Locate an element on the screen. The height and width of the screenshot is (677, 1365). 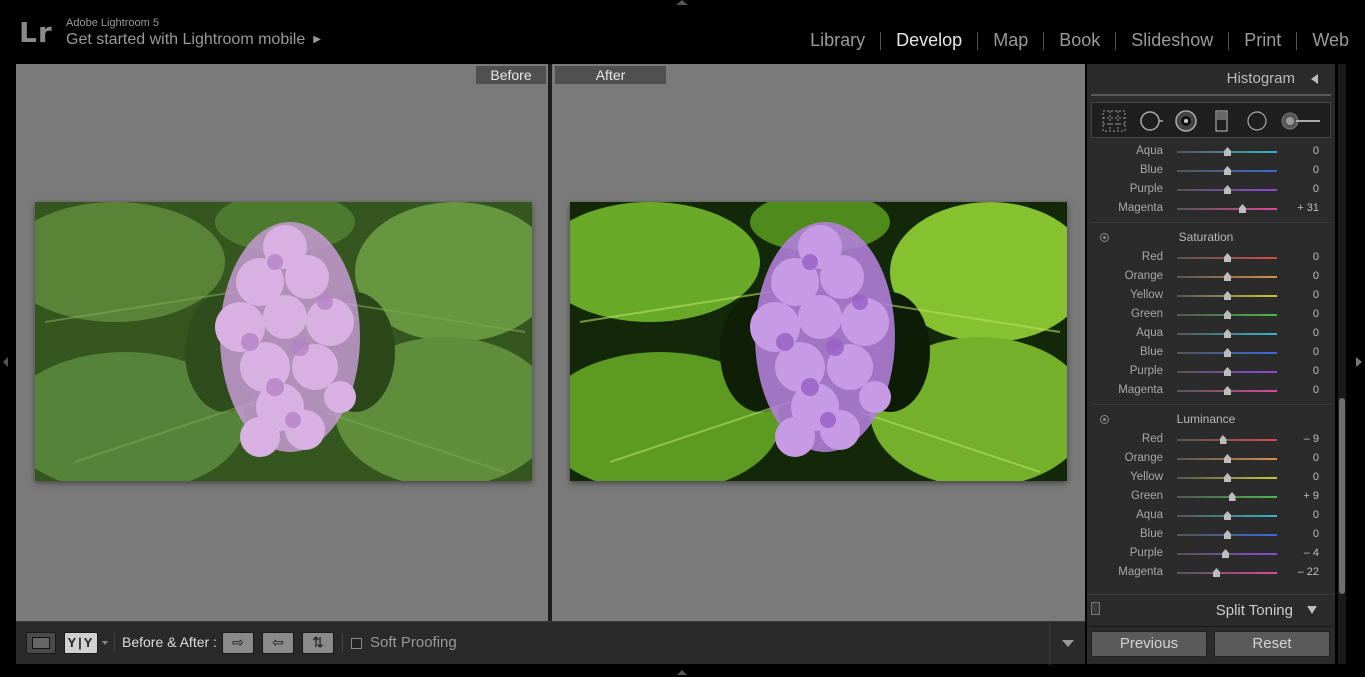
red-eye-tool is located at coordinates (1186, 121).